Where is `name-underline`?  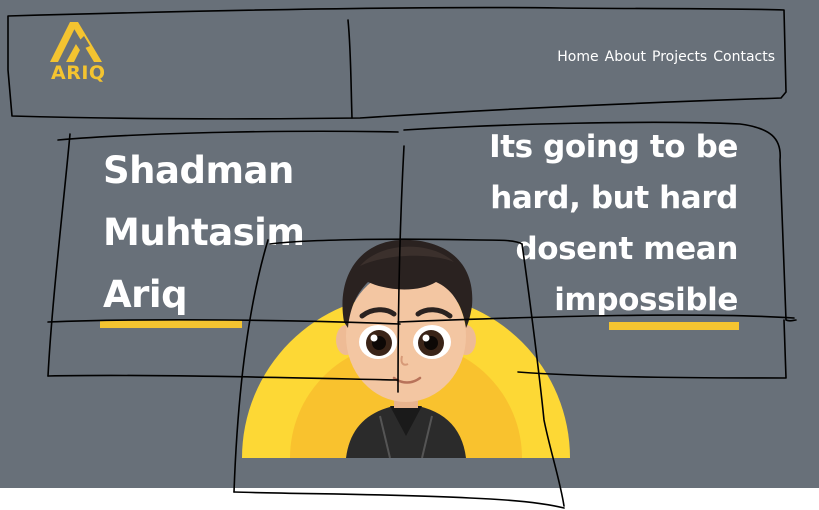
name-underline is located at coordinates (171, 324).